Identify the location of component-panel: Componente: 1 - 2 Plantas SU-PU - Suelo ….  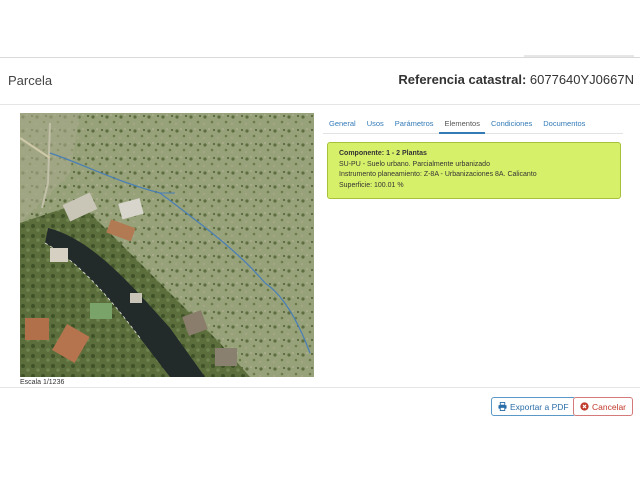
(474, 170).